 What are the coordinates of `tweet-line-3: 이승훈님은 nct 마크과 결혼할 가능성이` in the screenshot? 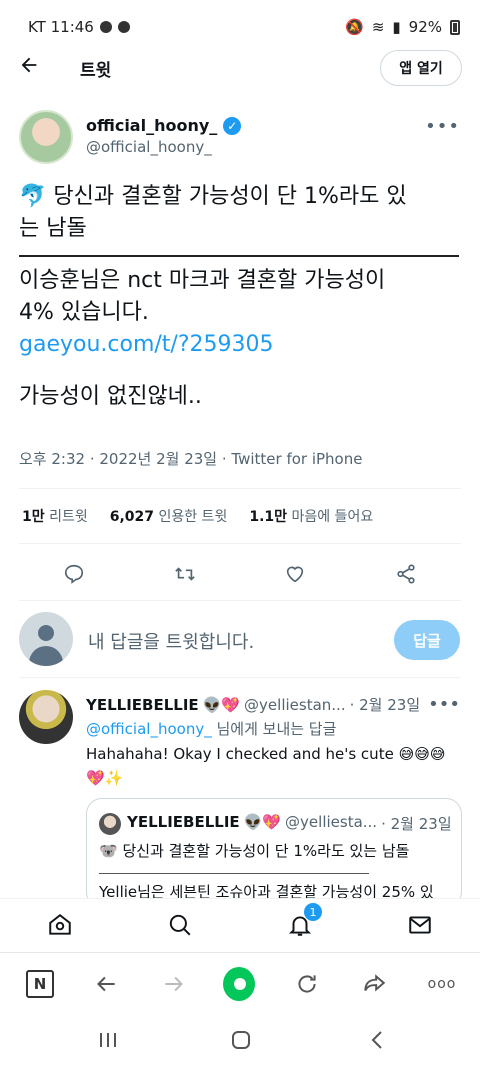 It's located at (202, 280).